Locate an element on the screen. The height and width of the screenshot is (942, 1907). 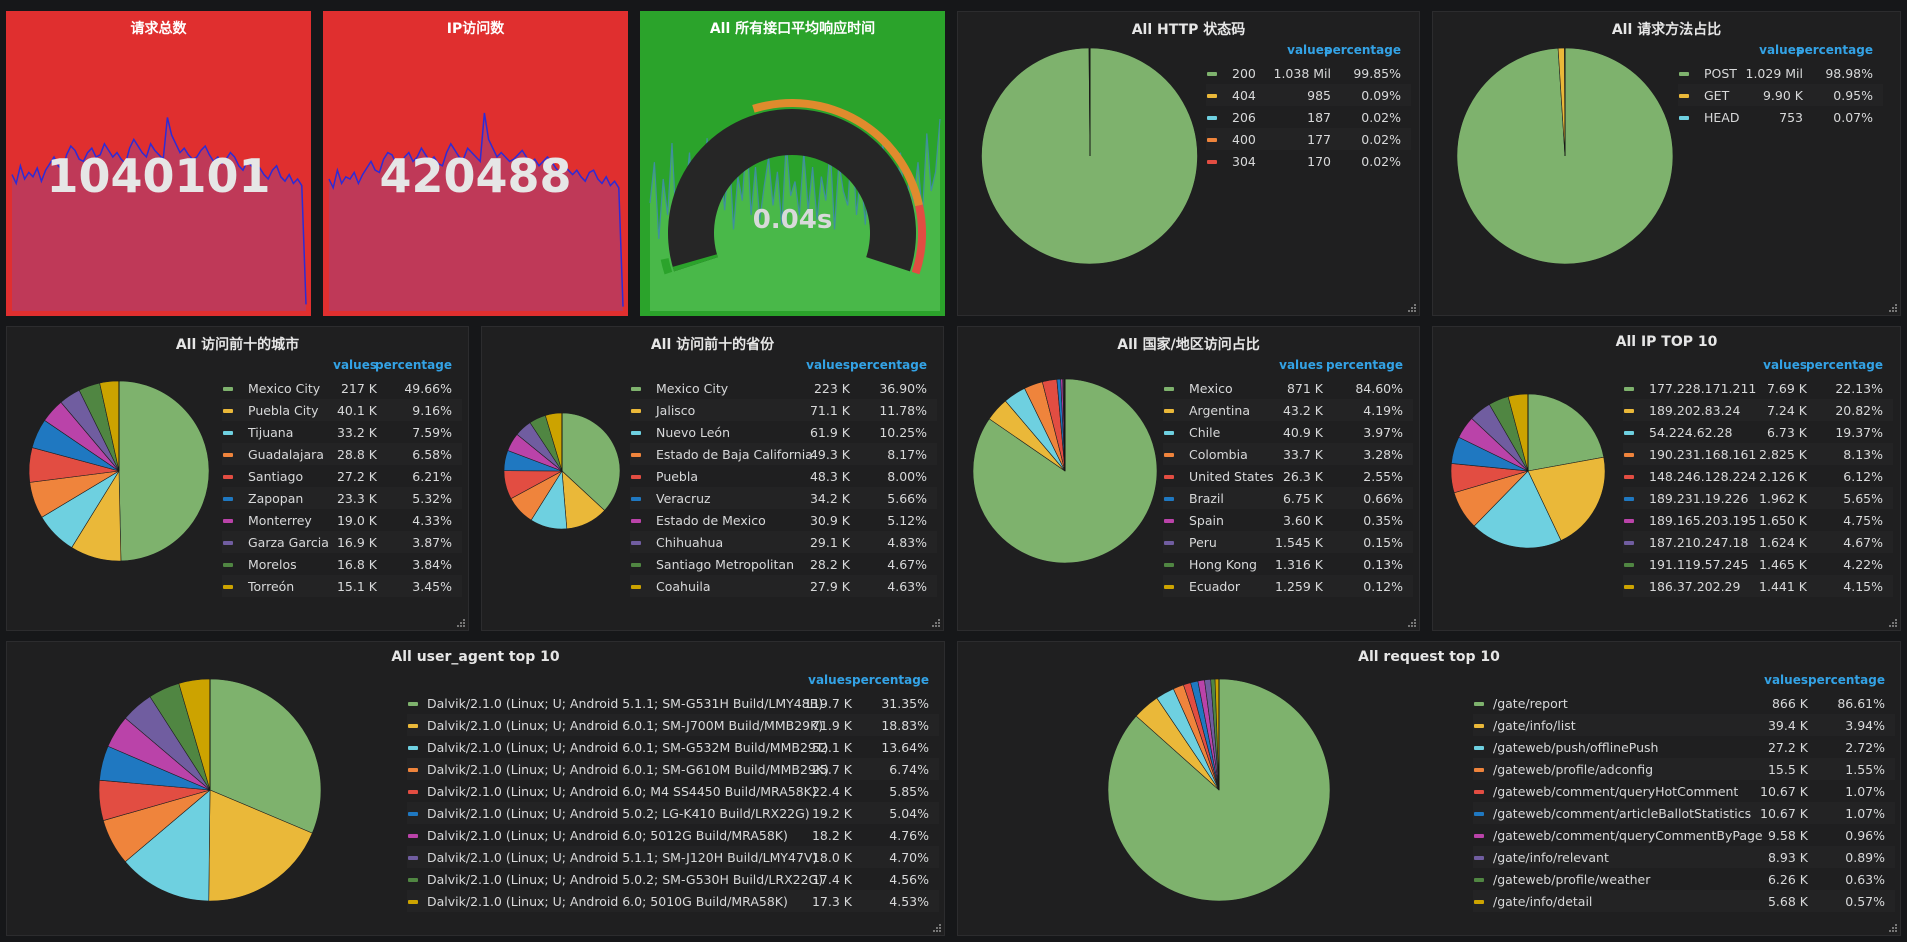
legend-item: POST1.029 Mil98.98% is located at coordinates (1780, 73).